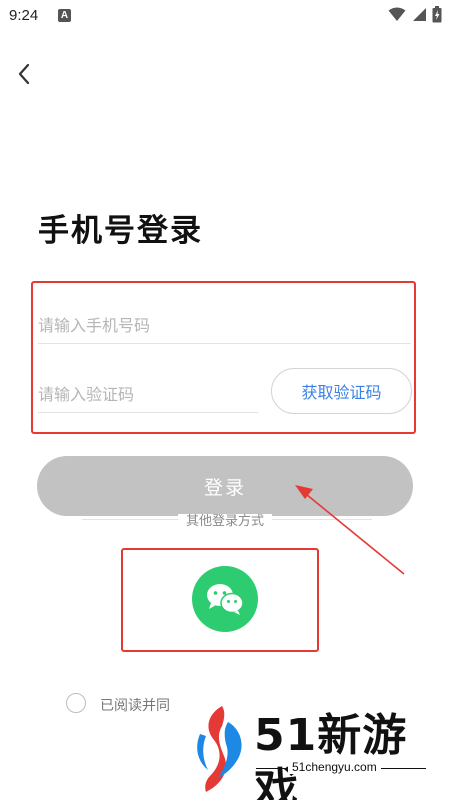 This screenshot has width=450, height=800. I want to click on battery-icon, so click(437, 14).